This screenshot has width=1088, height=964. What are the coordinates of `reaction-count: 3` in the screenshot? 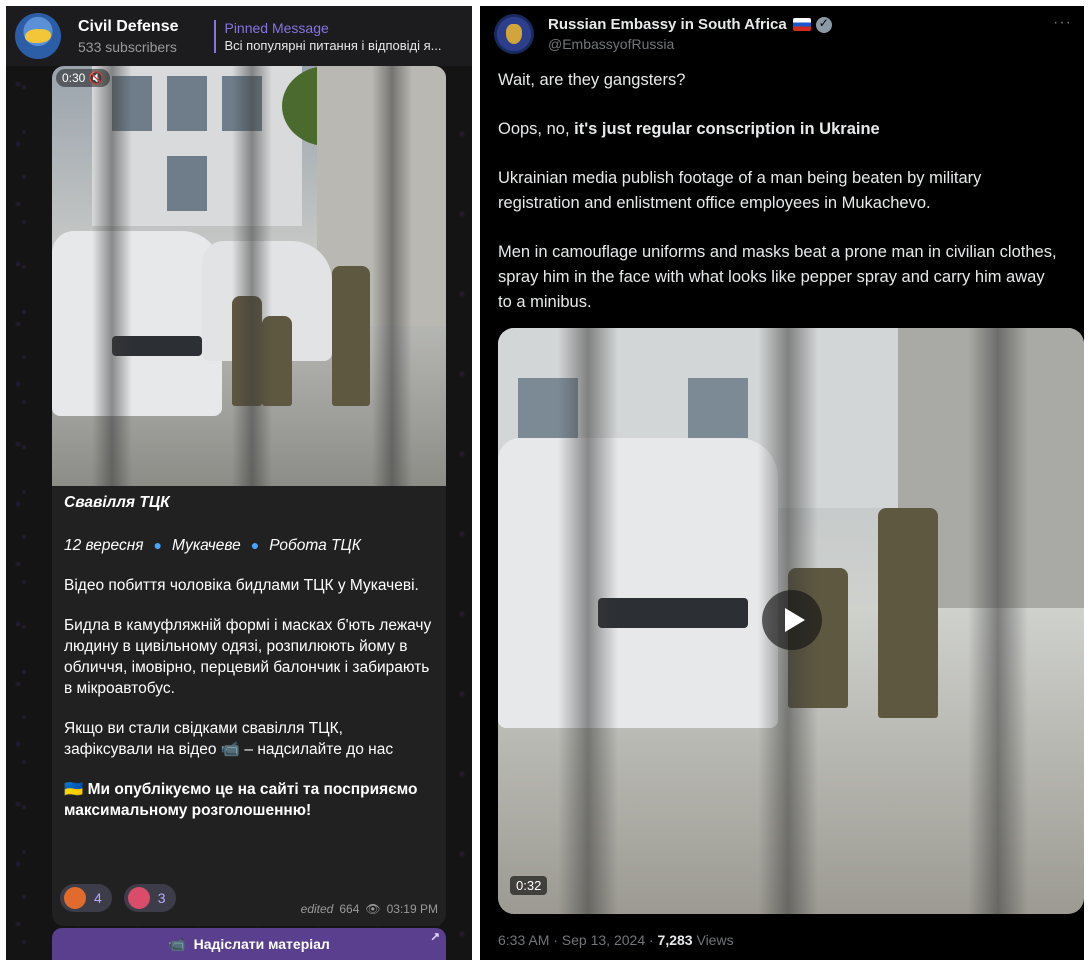 It's located at (161, 898).